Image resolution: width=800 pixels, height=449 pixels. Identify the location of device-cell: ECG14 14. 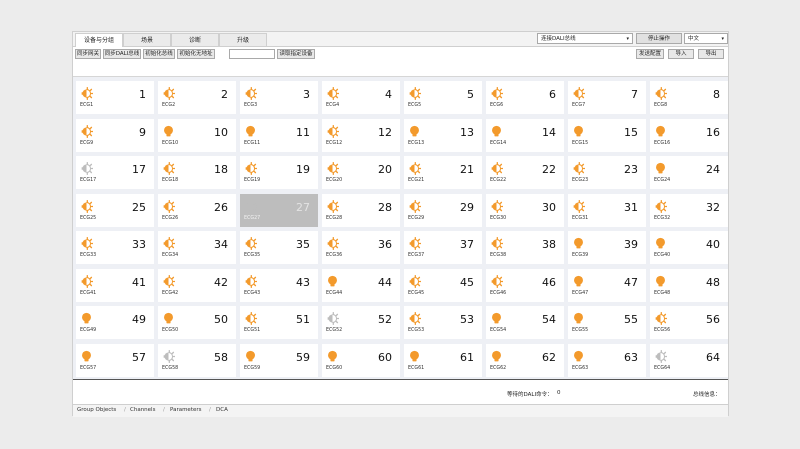
(525, 135).